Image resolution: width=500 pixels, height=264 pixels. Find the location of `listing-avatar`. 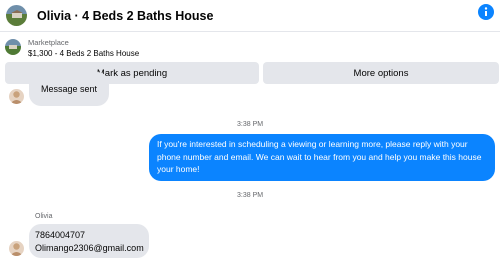

listing-avatar is located at coordinates (16, 15).